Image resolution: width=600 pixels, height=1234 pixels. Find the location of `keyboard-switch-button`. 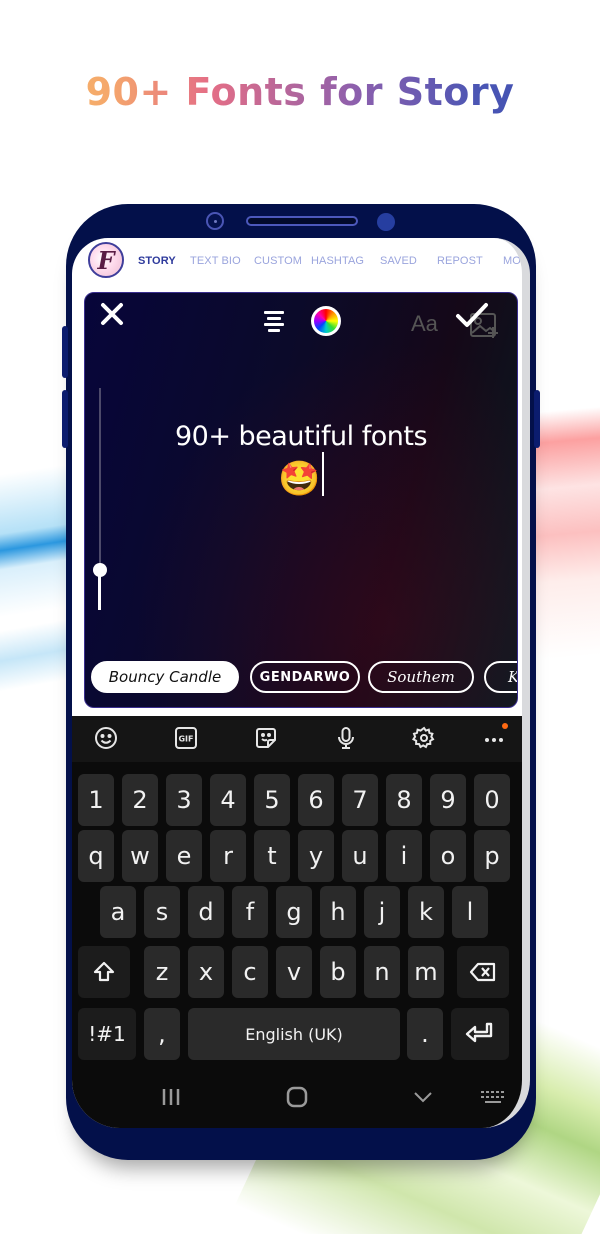

keyboard-switch-button is located at coordinates (493, 1099).